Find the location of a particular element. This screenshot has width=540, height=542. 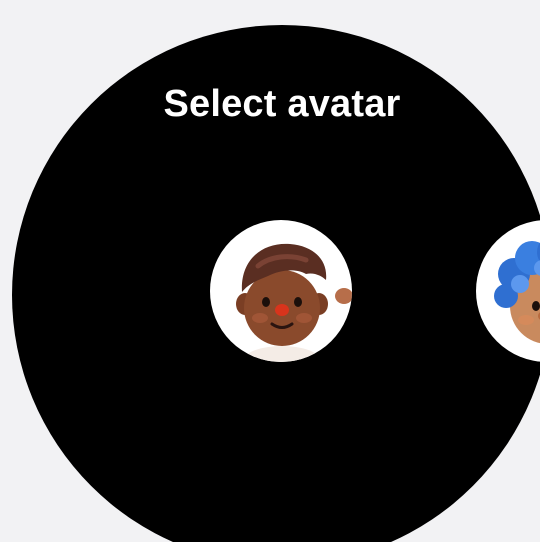

avatar-boy-brown-hair-icon is located at coordinates (294, 302).